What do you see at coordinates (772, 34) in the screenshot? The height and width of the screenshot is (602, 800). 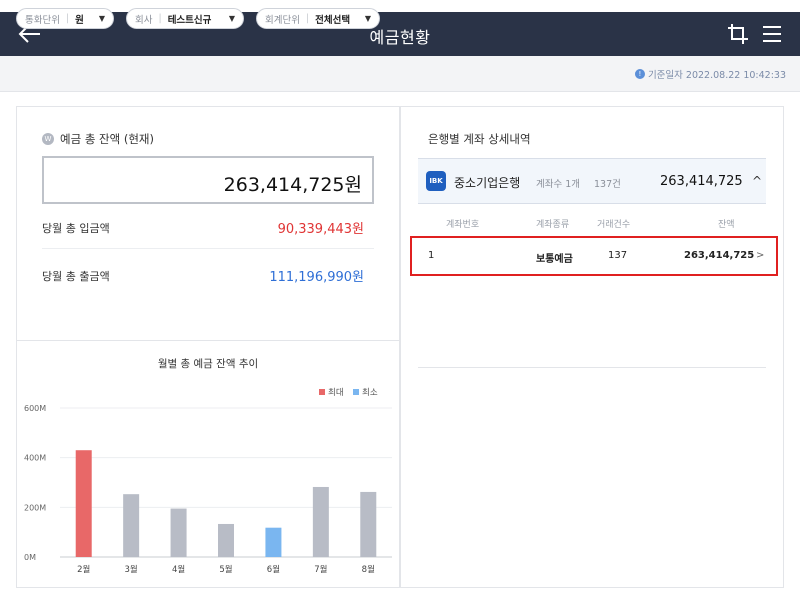 I see `hamburger-menu-icon` at bounding box center [772, 34].